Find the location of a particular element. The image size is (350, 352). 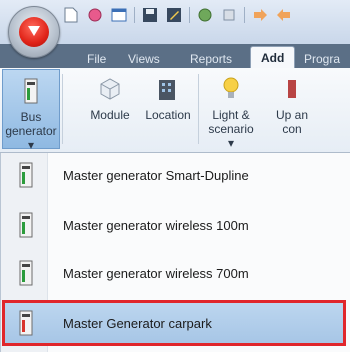

menu-item-label: Master generator wireless 700m is located at coordinates (156, 273).